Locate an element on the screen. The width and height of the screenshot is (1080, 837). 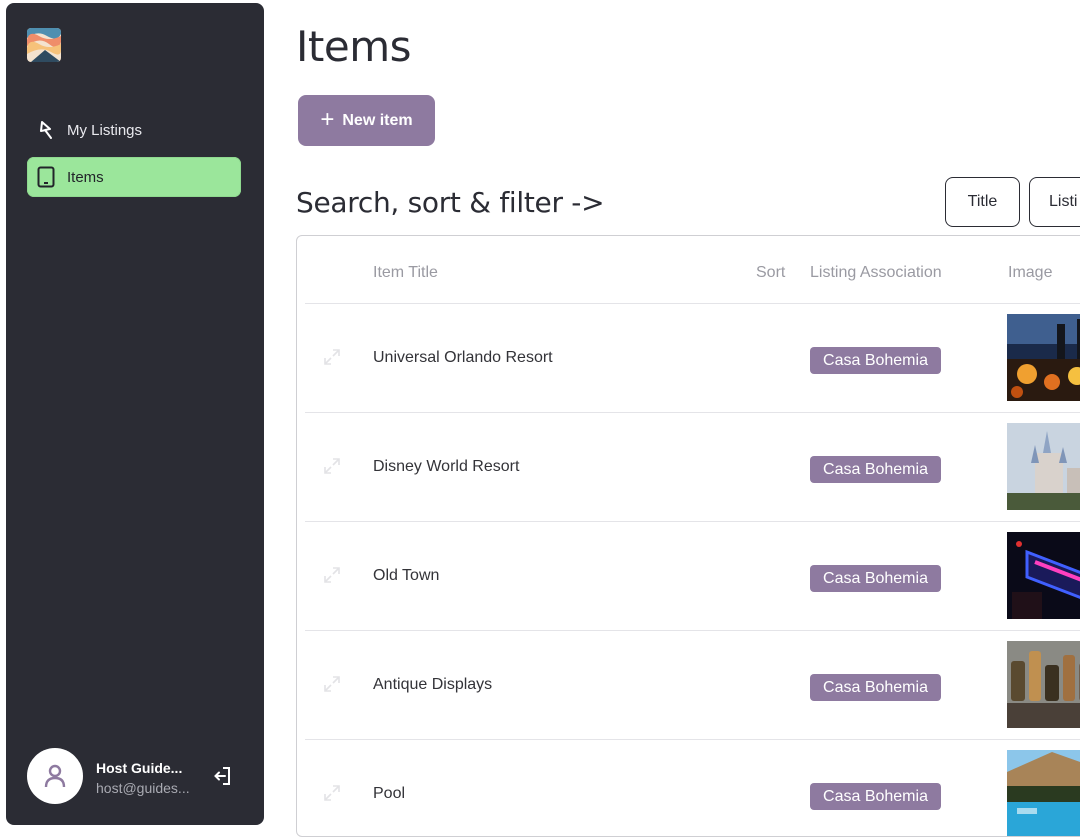
night-crowd-photo is located at coordinates (1043, 357).